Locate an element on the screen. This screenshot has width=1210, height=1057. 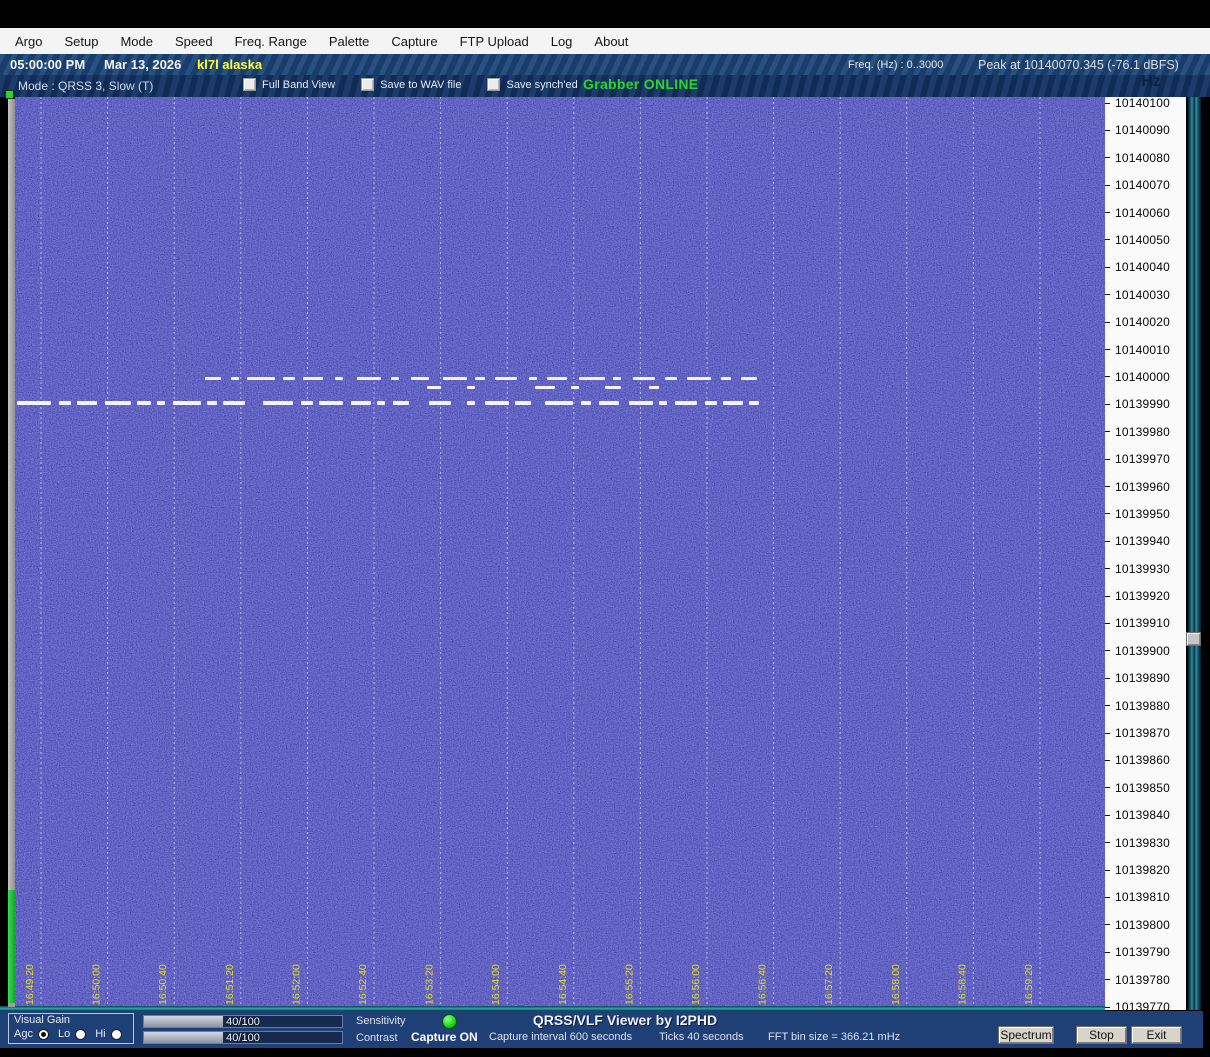
checkbox-group-save-to-wav-file: Save to WAV file is located at coordinates (411, 84).